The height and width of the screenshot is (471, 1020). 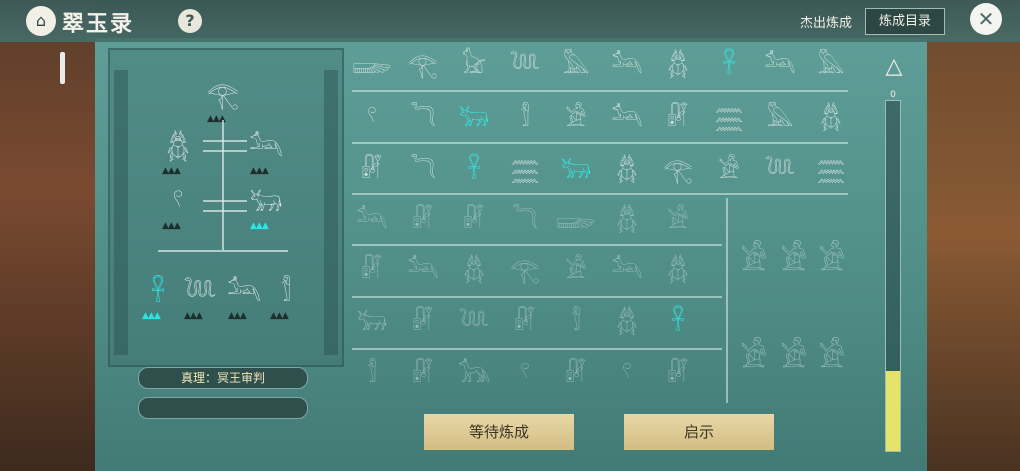 What do you see at coordinates (499, 432) in the screenshot?
I see `wait-synthesis-button: 等待炼成` at bounding box center [499, 432].